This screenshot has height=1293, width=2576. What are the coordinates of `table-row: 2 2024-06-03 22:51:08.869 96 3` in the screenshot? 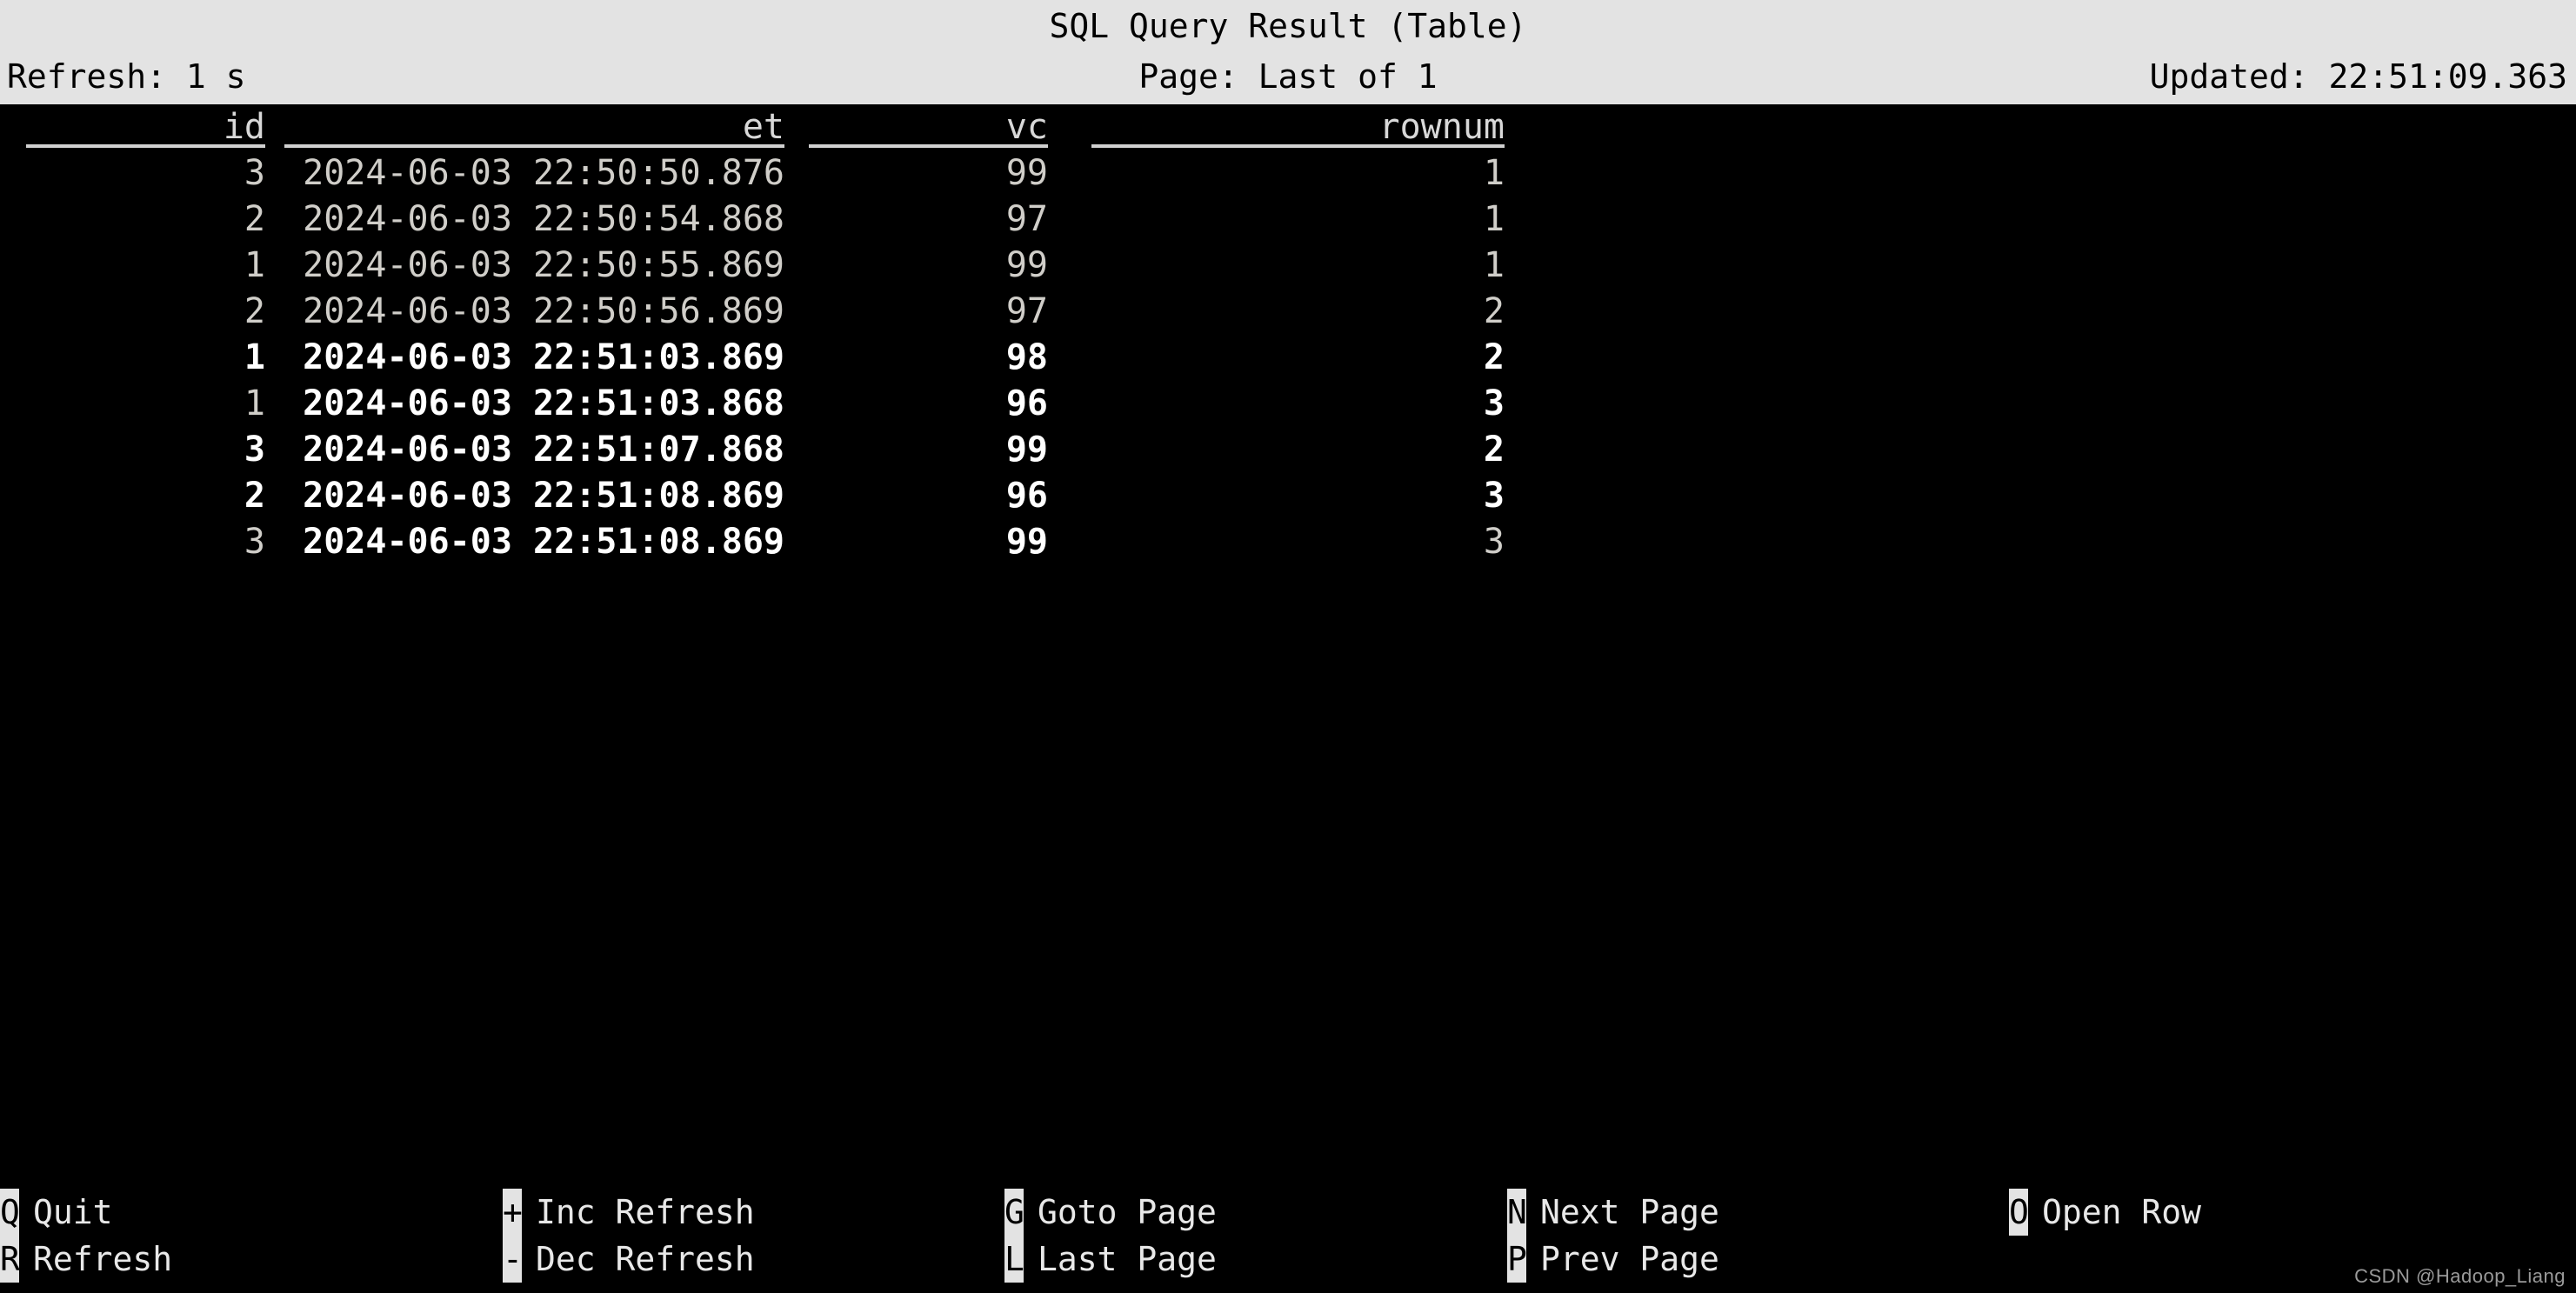 It's located at (1288, 496).